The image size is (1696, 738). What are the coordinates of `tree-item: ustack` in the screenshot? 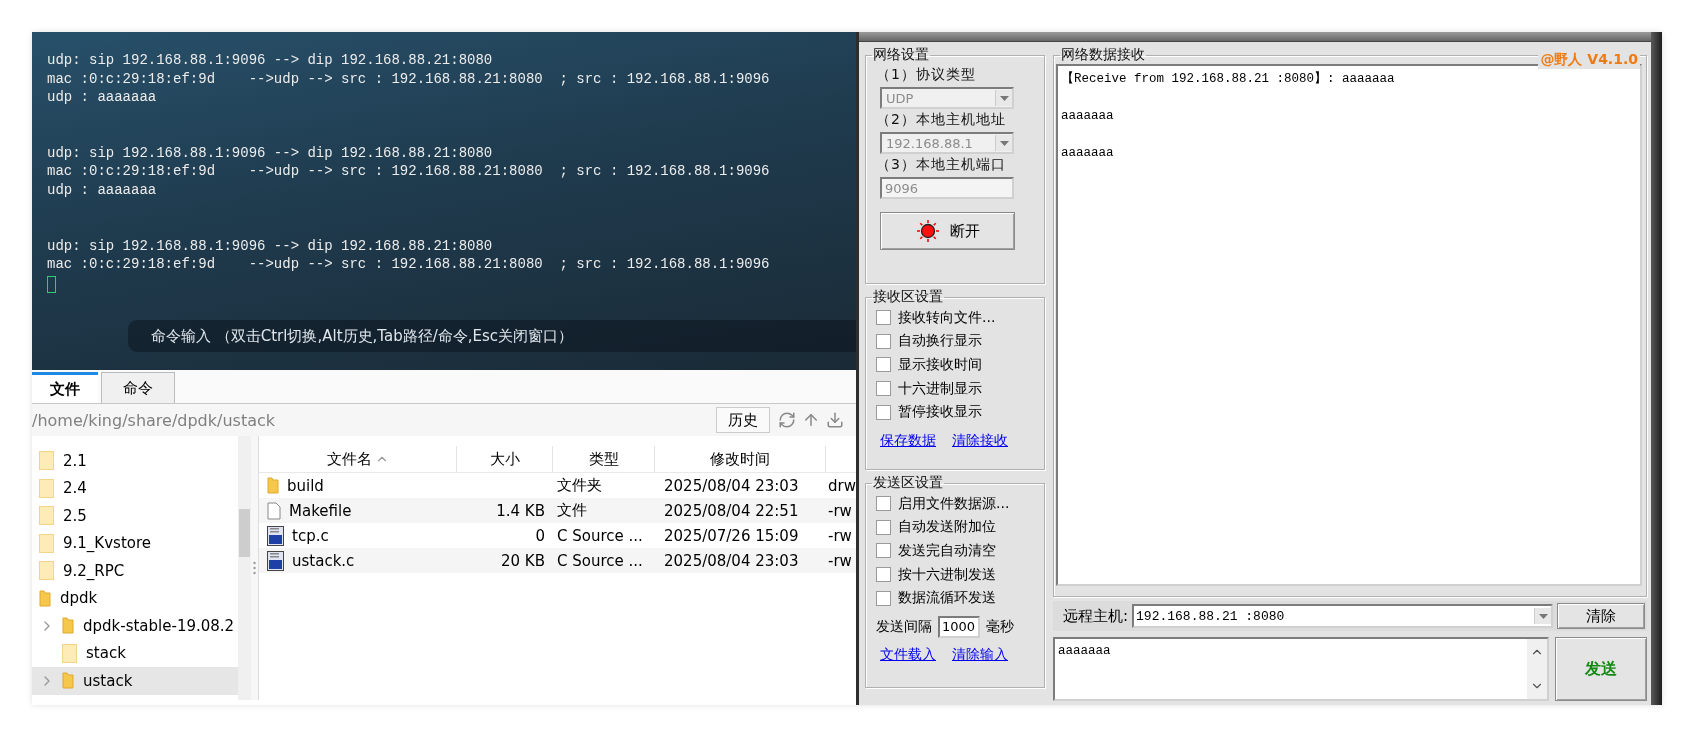 It's located at (135, 681).